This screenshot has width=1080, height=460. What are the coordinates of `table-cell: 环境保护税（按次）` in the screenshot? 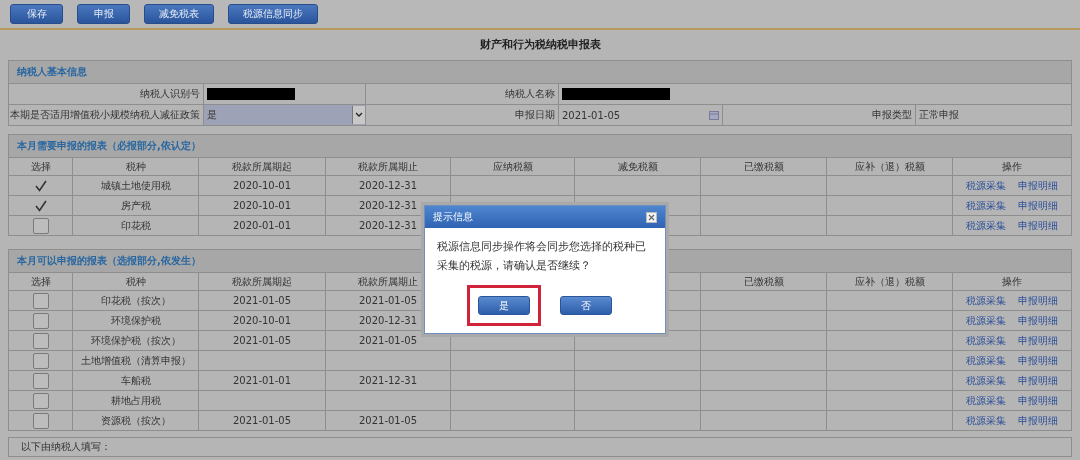 It's located at (135, 340).